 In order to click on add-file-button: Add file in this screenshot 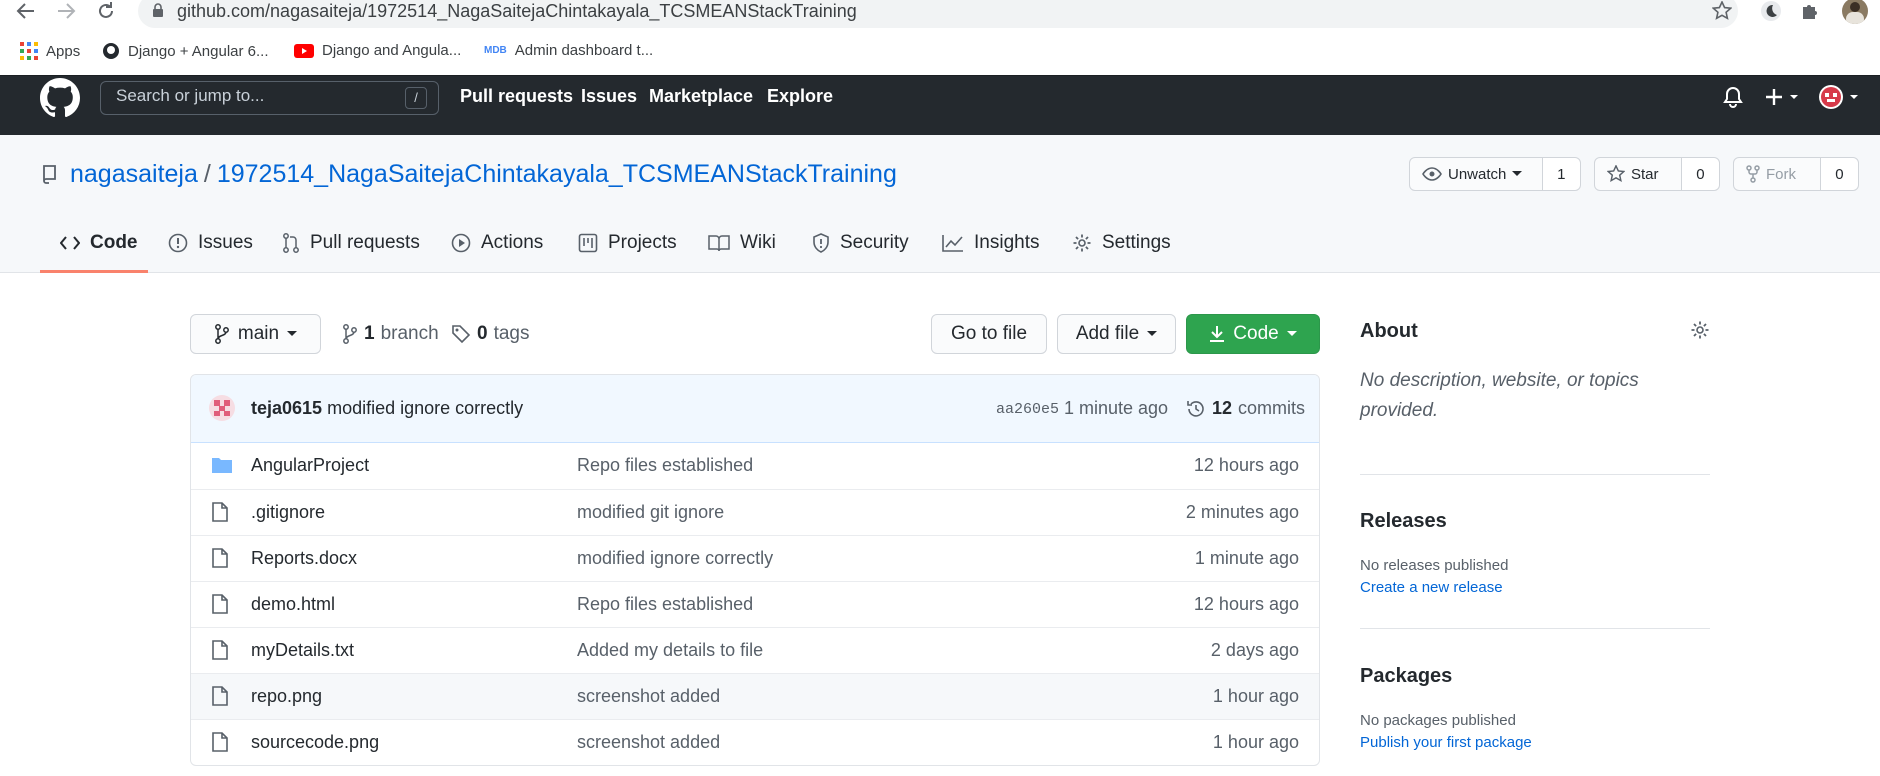, I will do `click(1116, 334)`.